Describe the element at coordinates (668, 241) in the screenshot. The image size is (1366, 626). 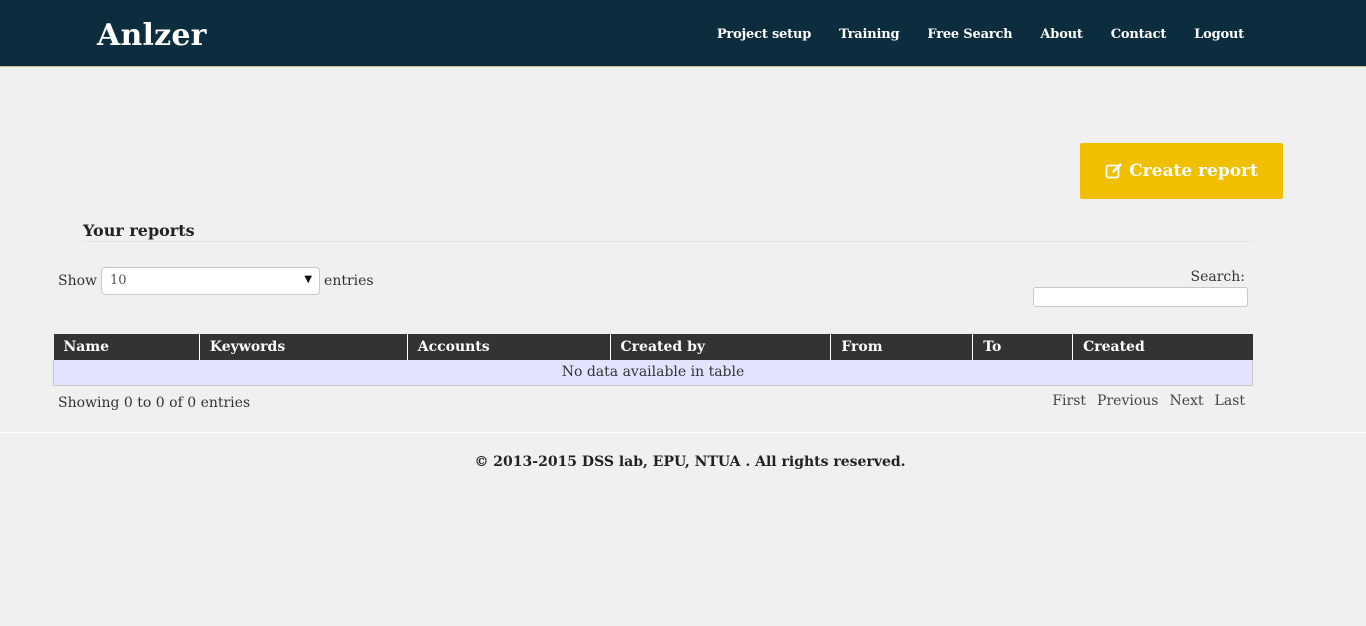
I see `heading-divider` at that location.